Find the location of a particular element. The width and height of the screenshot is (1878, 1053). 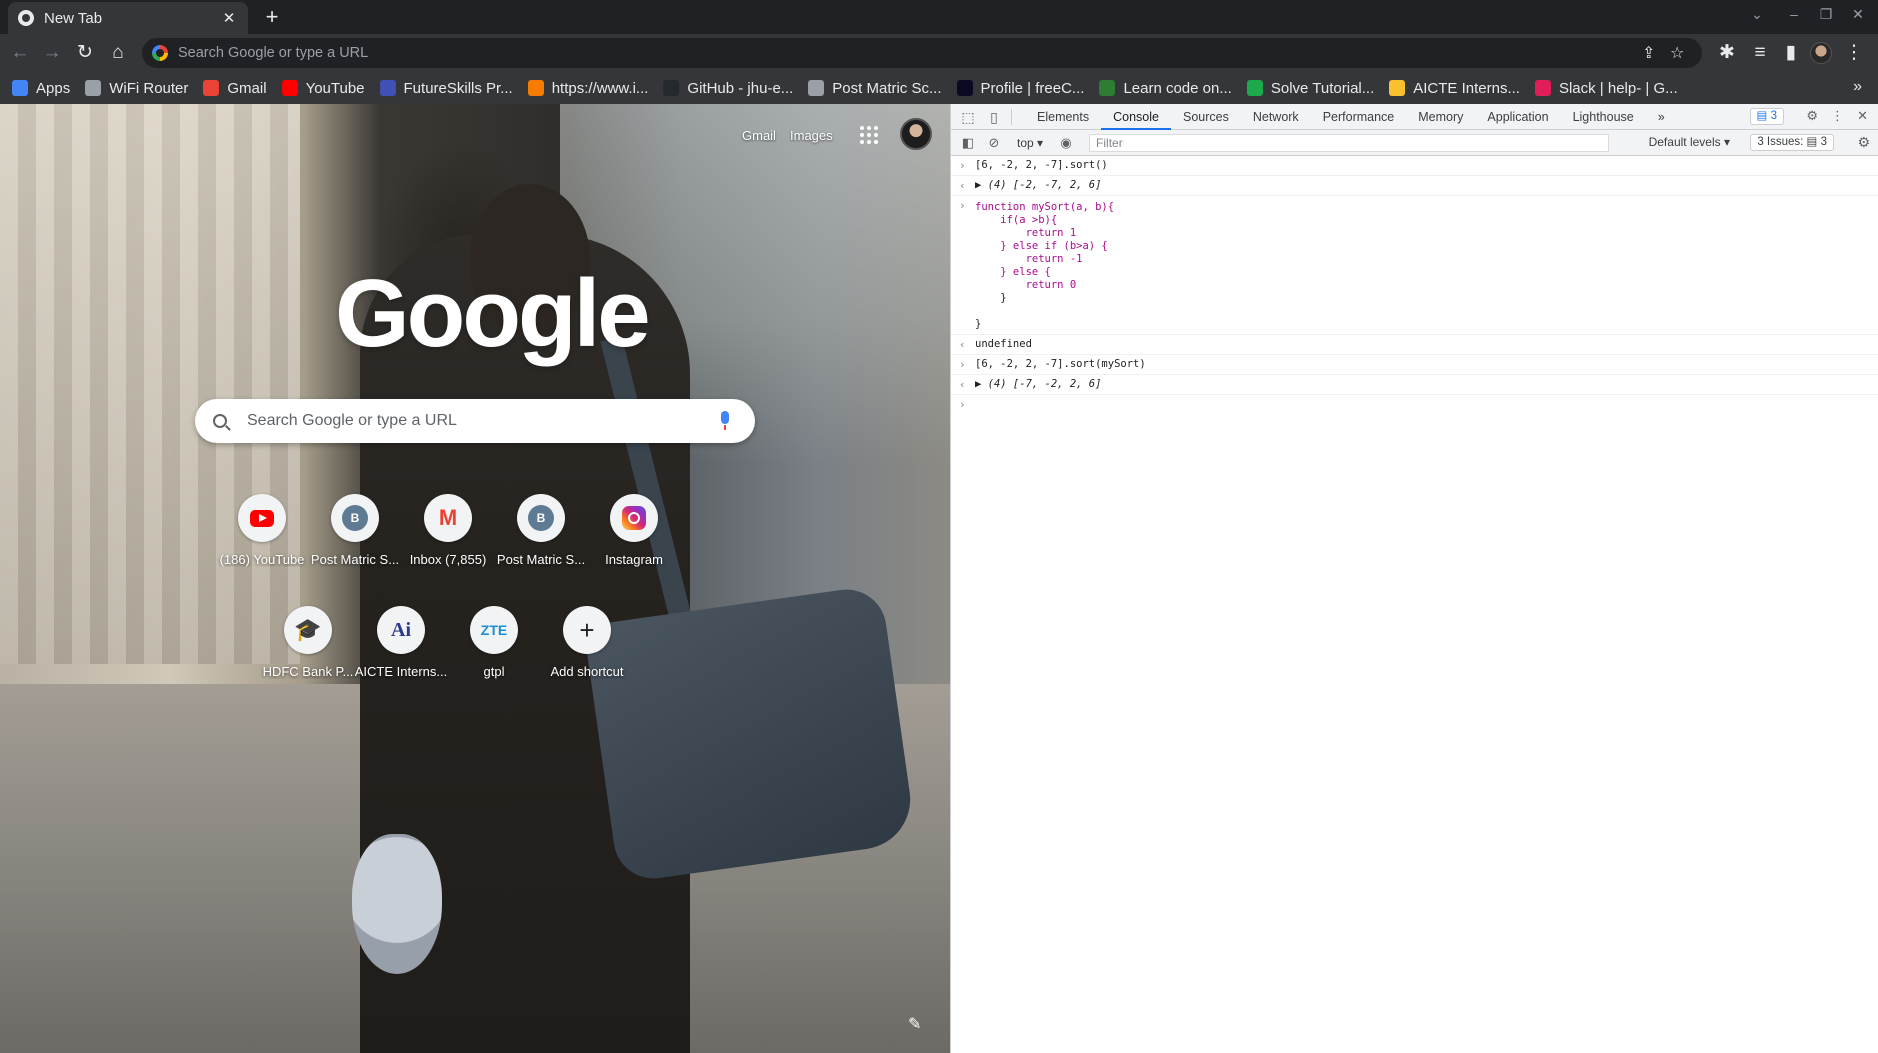

background-clown-mask is located at coordinates (397, 904).